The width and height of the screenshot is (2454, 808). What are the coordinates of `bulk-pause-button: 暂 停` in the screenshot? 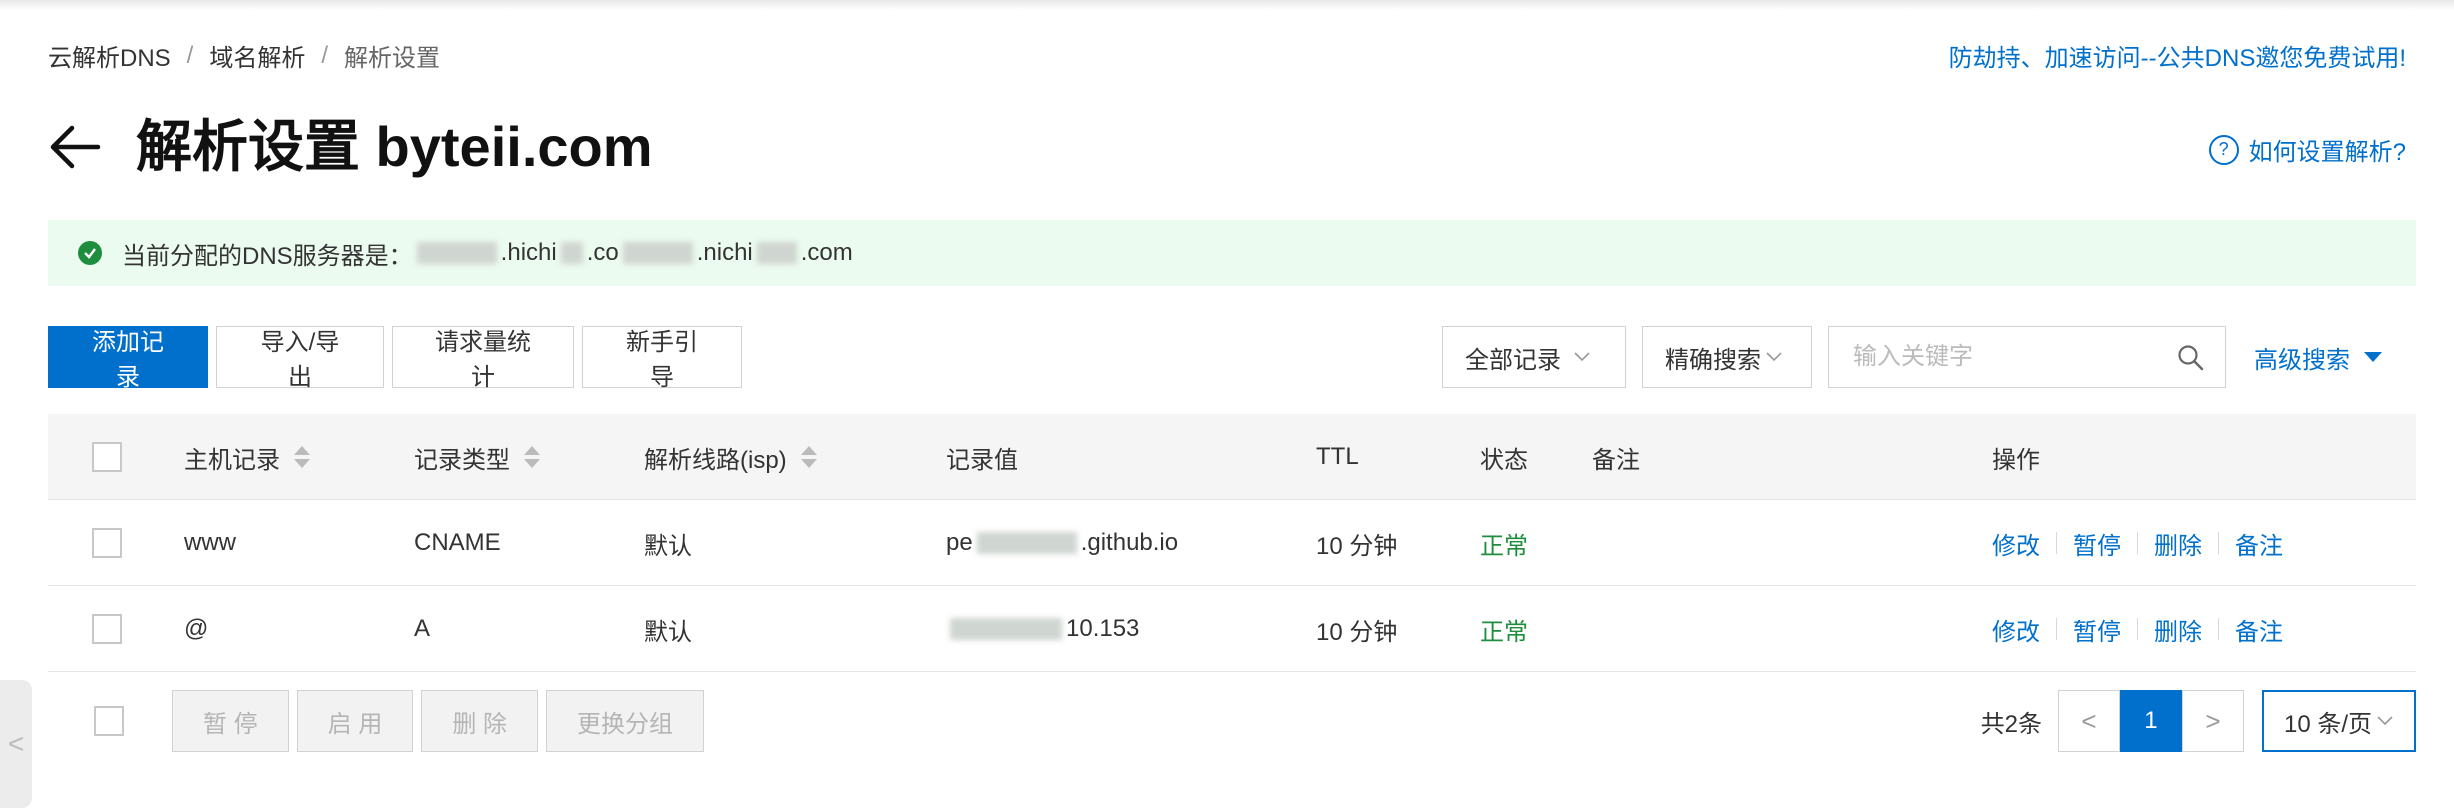 It's located at (230, 721).